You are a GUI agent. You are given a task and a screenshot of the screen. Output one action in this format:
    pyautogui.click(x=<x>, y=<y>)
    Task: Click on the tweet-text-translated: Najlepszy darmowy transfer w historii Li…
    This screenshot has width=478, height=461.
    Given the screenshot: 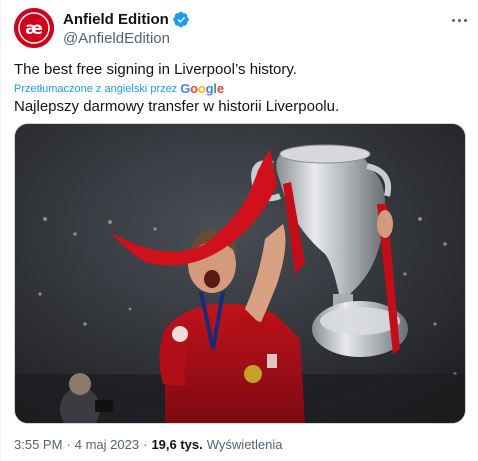 What is the action you would take?
    pyautogui.click(x=177, y=106)
    